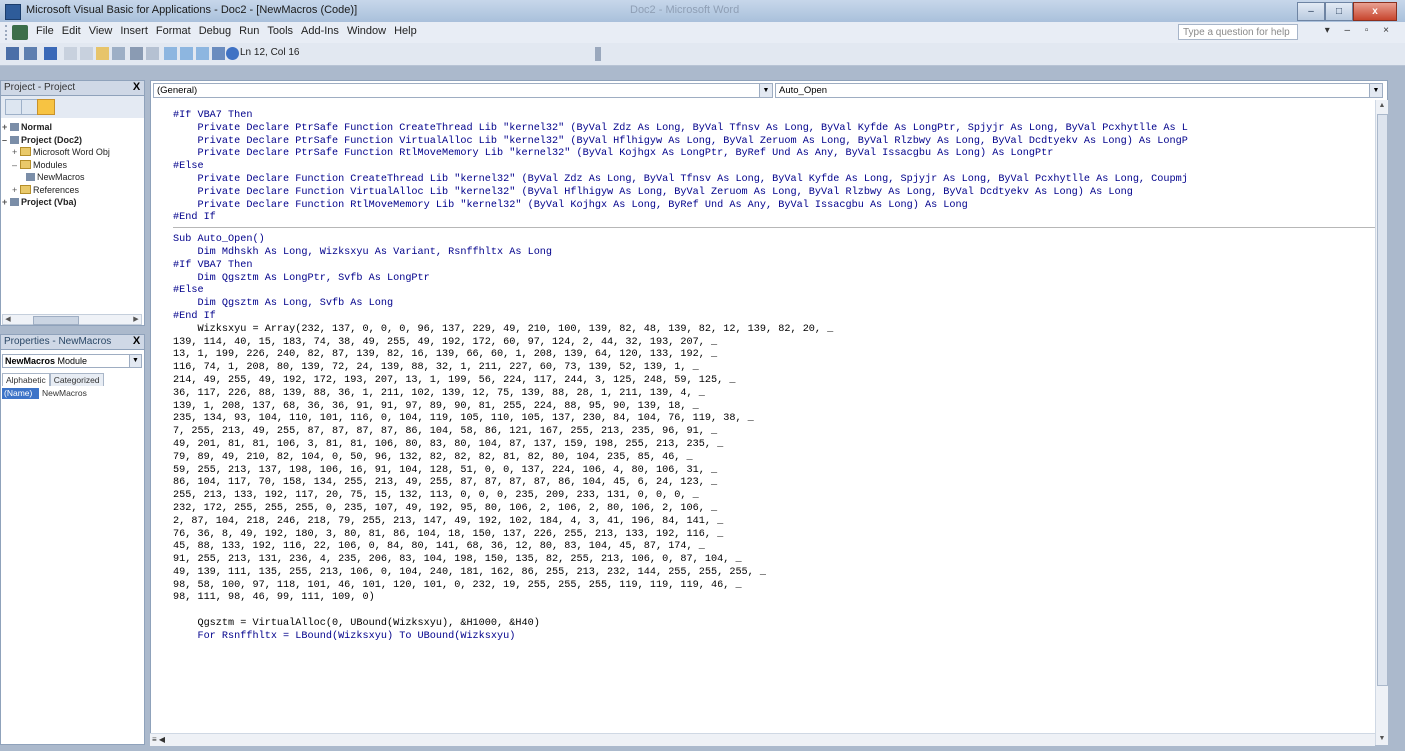 The height and width of the screenshot is (751, 1405). Describe the element at coordinates (249, 31) in the screenshot. I see `menu-run: Run` at that location.